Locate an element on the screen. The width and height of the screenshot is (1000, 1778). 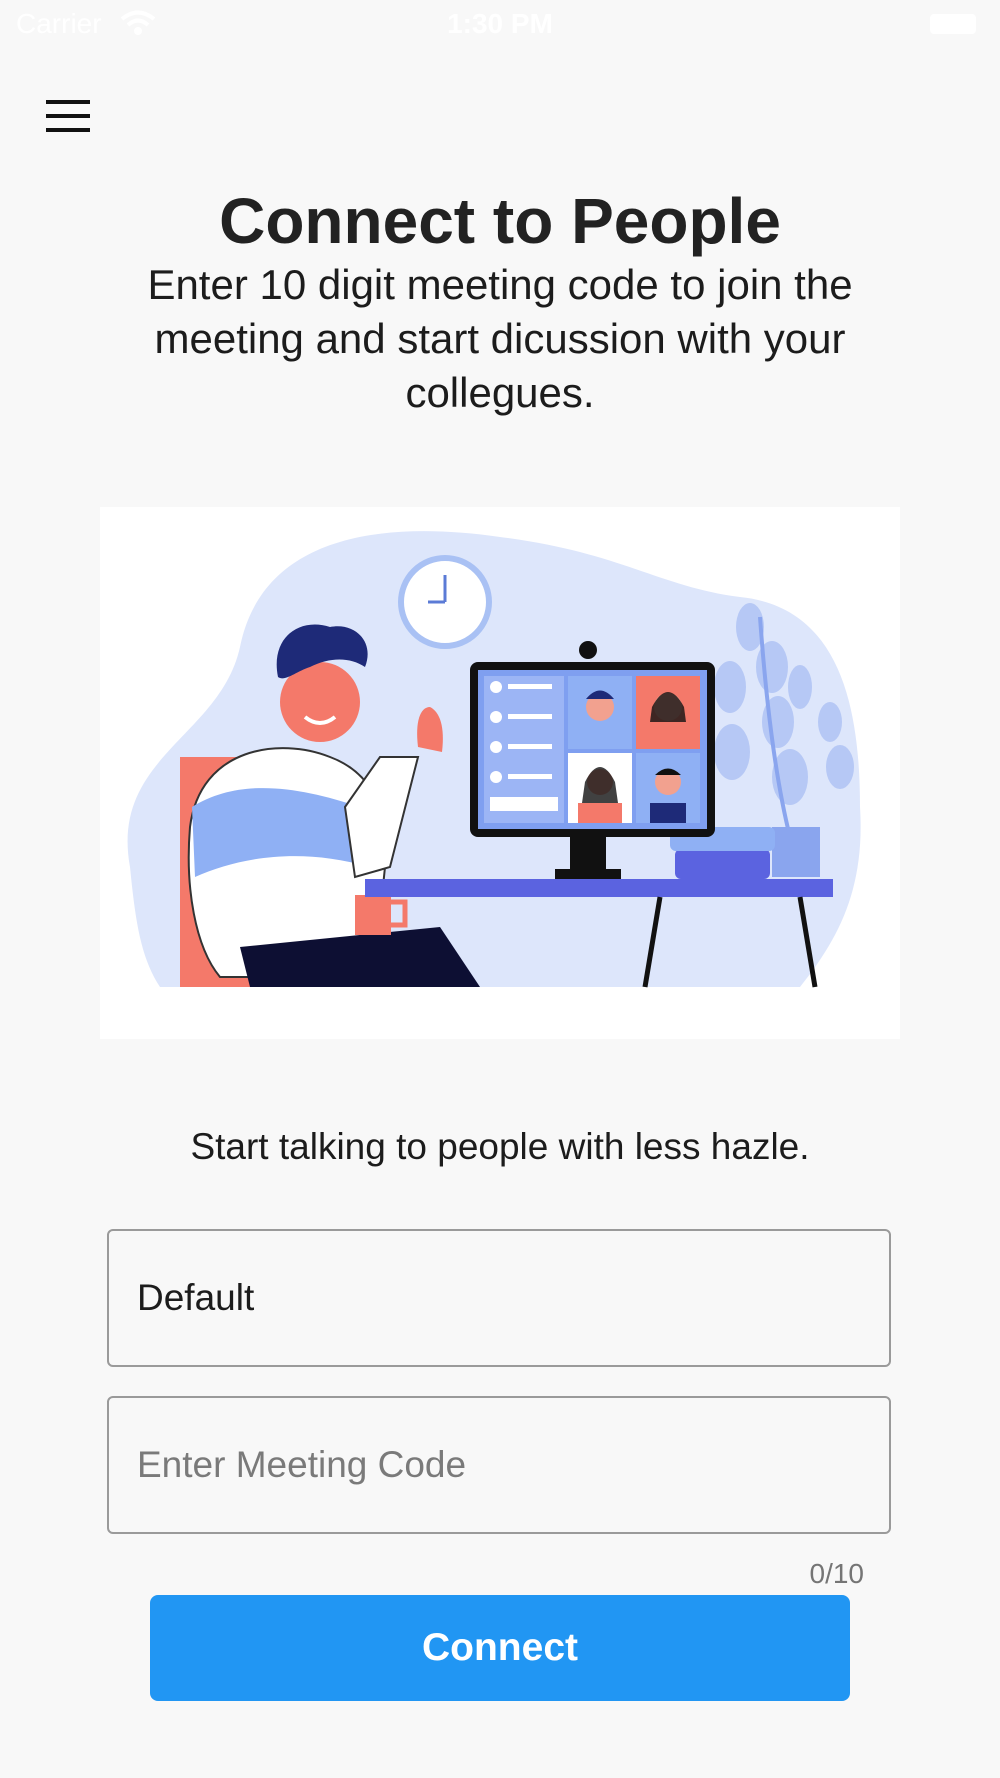
name-field is located at coordinates (499, 1298).